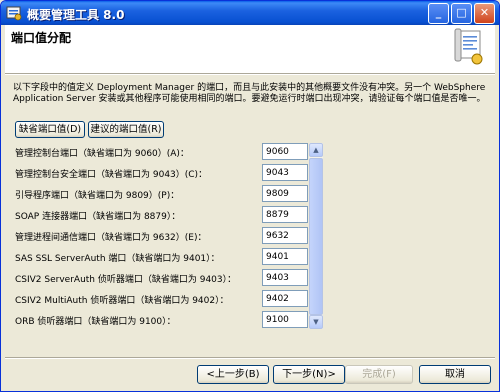 This screenshot has width=500, height=392. What do you see at coordinates (250, 13) in the screenshot?
I see `title-bar: 概要管理工具 8.0 _ □ ✕` at bounding box center [250, 13].